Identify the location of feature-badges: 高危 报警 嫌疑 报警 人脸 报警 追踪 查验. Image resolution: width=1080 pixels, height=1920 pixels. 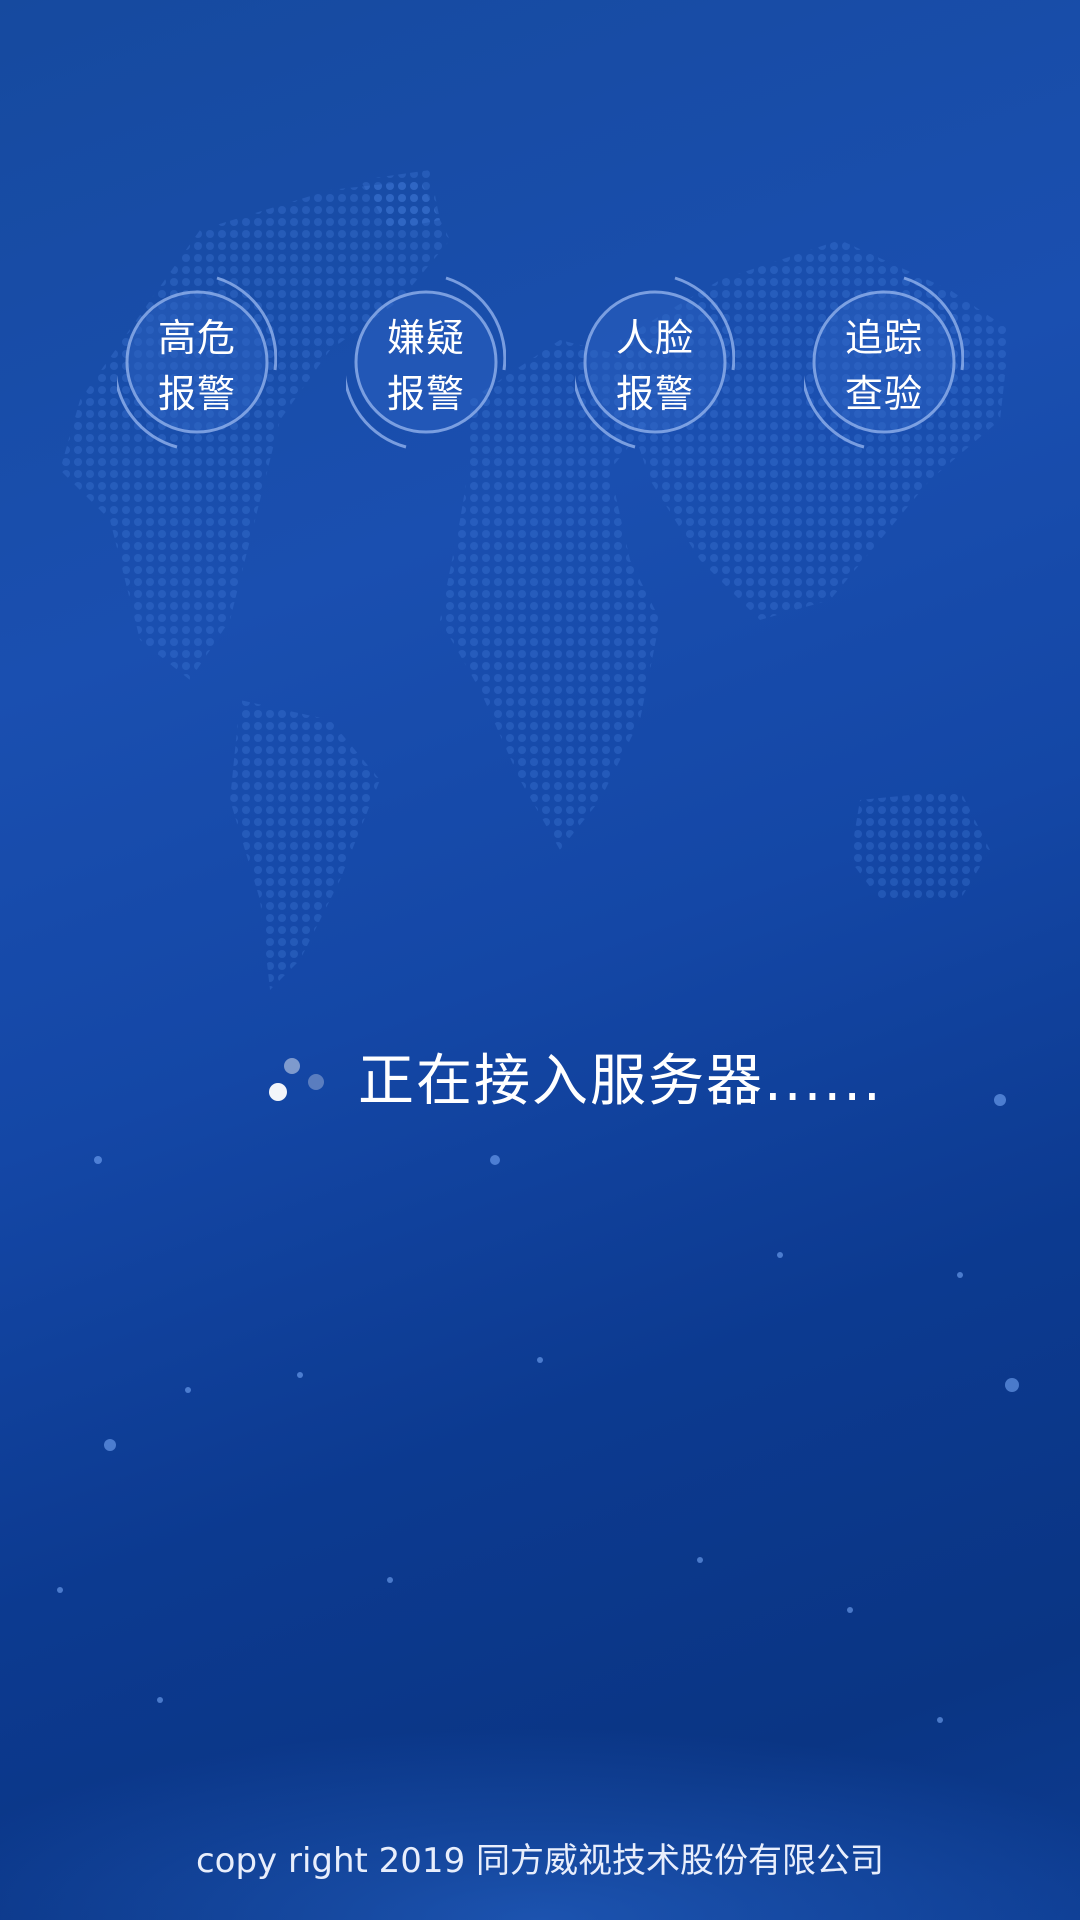
(540, 370).